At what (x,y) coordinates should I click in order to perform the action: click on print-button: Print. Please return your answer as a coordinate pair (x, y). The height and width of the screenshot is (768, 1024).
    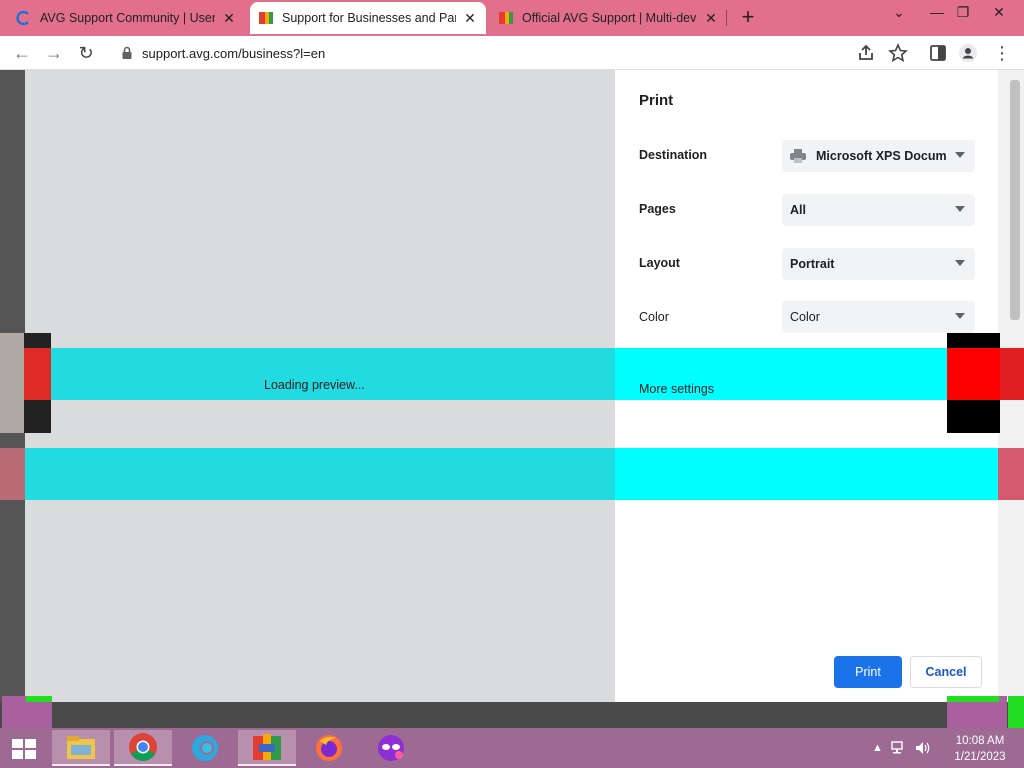
    Looking at the image, I should click on (868, 672).